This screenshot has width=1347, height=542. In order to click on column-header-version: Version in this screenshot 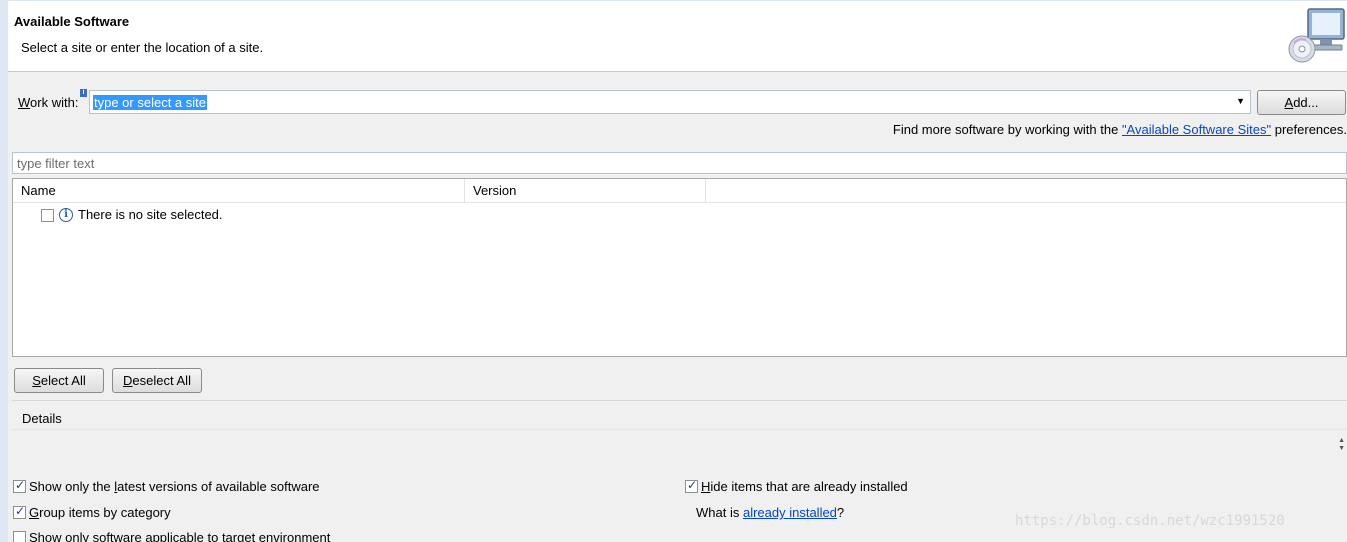, I will do `click(585, 191)`.